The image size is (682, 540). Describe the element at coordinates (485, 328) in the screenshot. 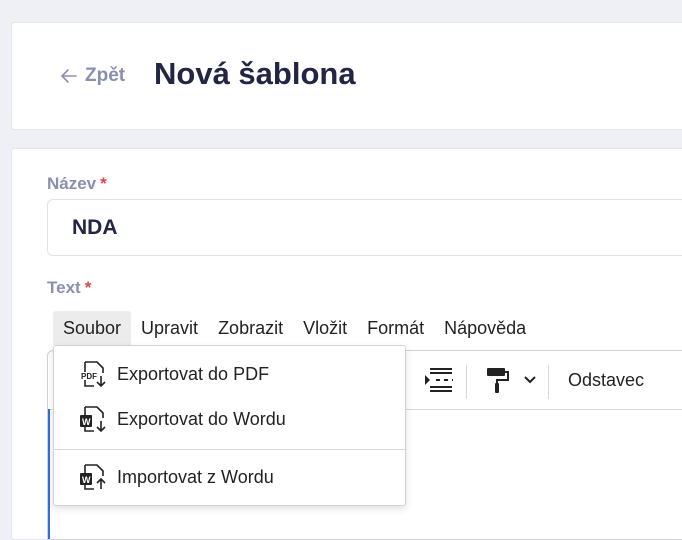

I see `menu-napoveda: Nápověda` at that location.